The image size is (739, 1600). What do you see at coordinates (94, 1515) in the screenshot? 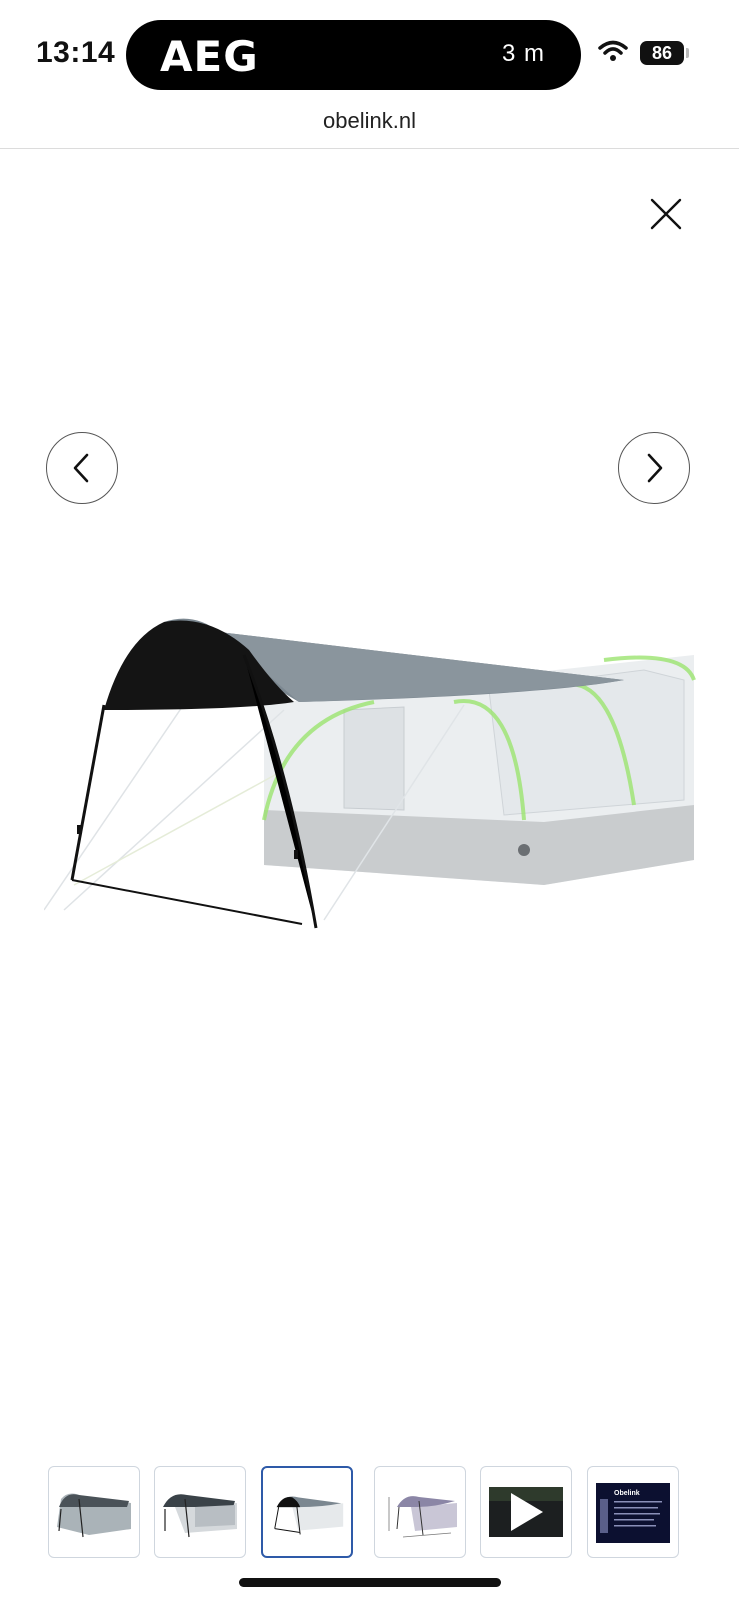
I see `tent-canopy-grey-icon` at bounding box center [94, 1515].